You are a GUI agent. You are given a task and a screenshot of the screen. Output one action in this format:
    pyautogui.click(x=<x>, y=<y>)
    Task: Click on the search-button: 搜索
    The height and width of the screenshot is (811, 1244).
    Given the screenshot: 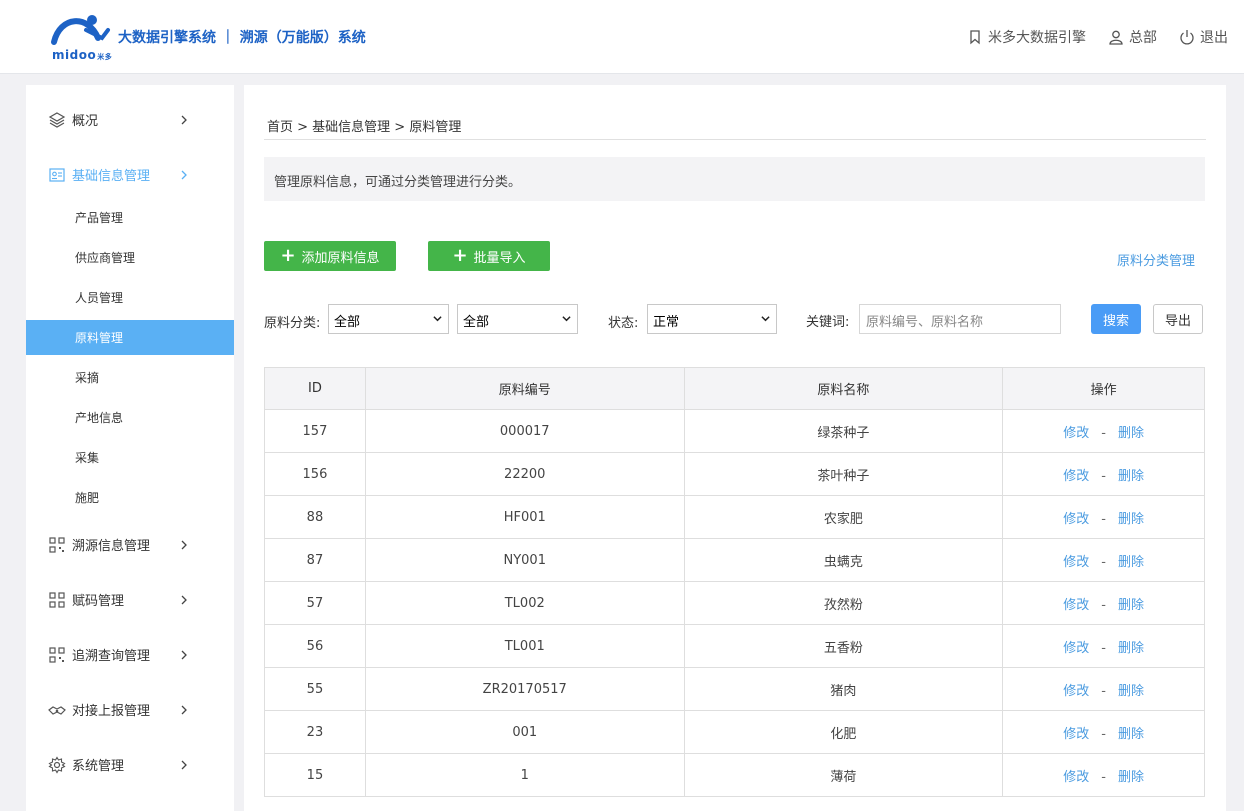 What is the action you would take?
    pyautogui.click(x=1116, y=319)
    